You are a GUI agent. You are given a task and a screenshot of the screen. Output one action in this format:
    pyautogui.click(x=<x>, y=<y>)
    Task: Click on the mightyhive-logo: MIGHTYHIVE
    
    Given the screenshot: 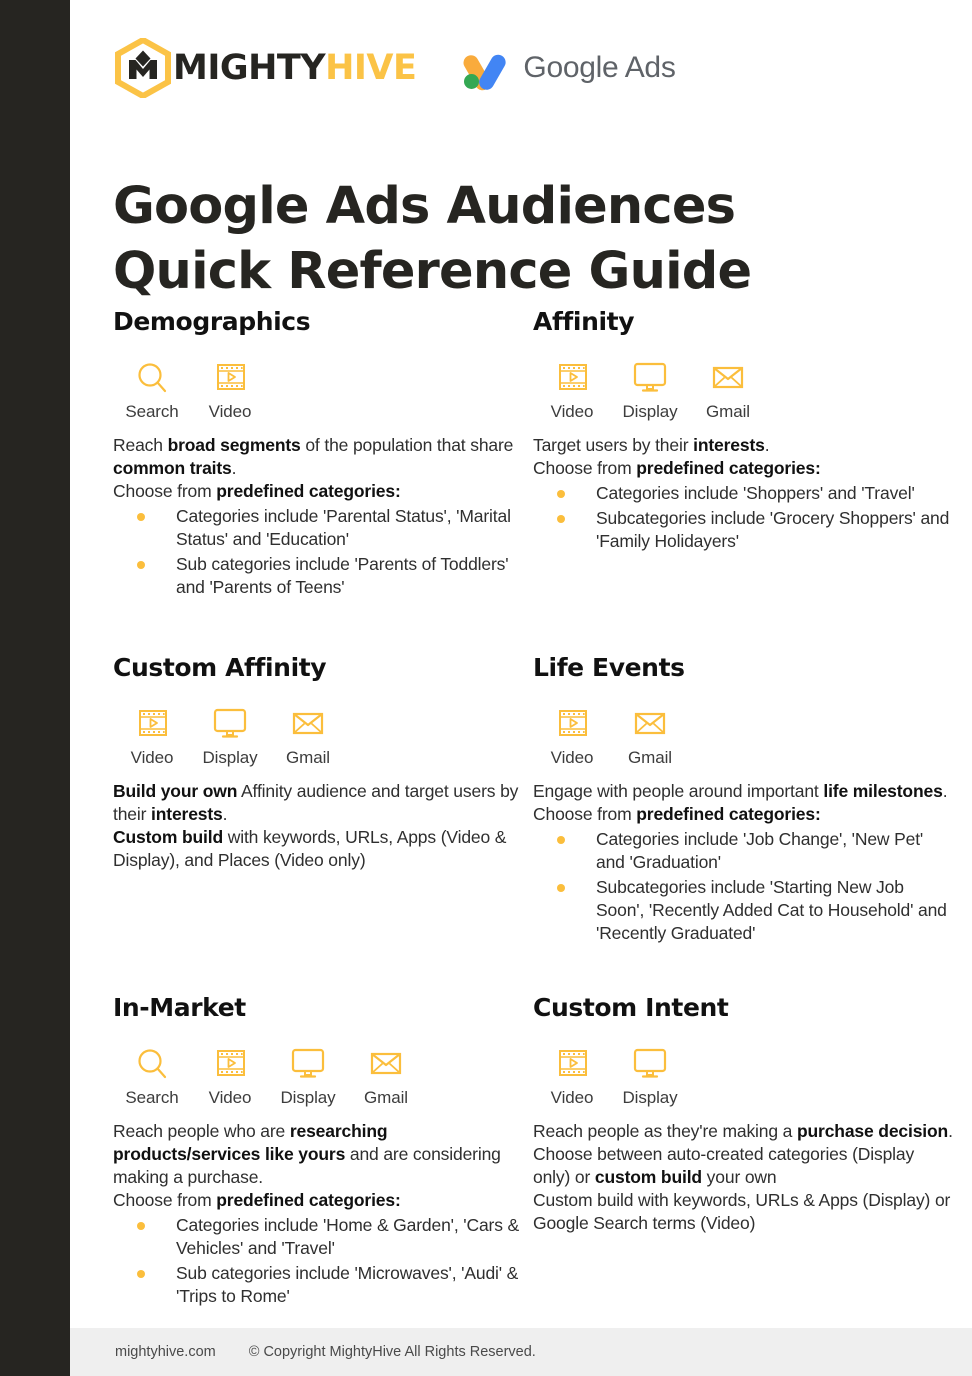 What is the action you would take?
    pyautogui.click(x=266, y=68)
    